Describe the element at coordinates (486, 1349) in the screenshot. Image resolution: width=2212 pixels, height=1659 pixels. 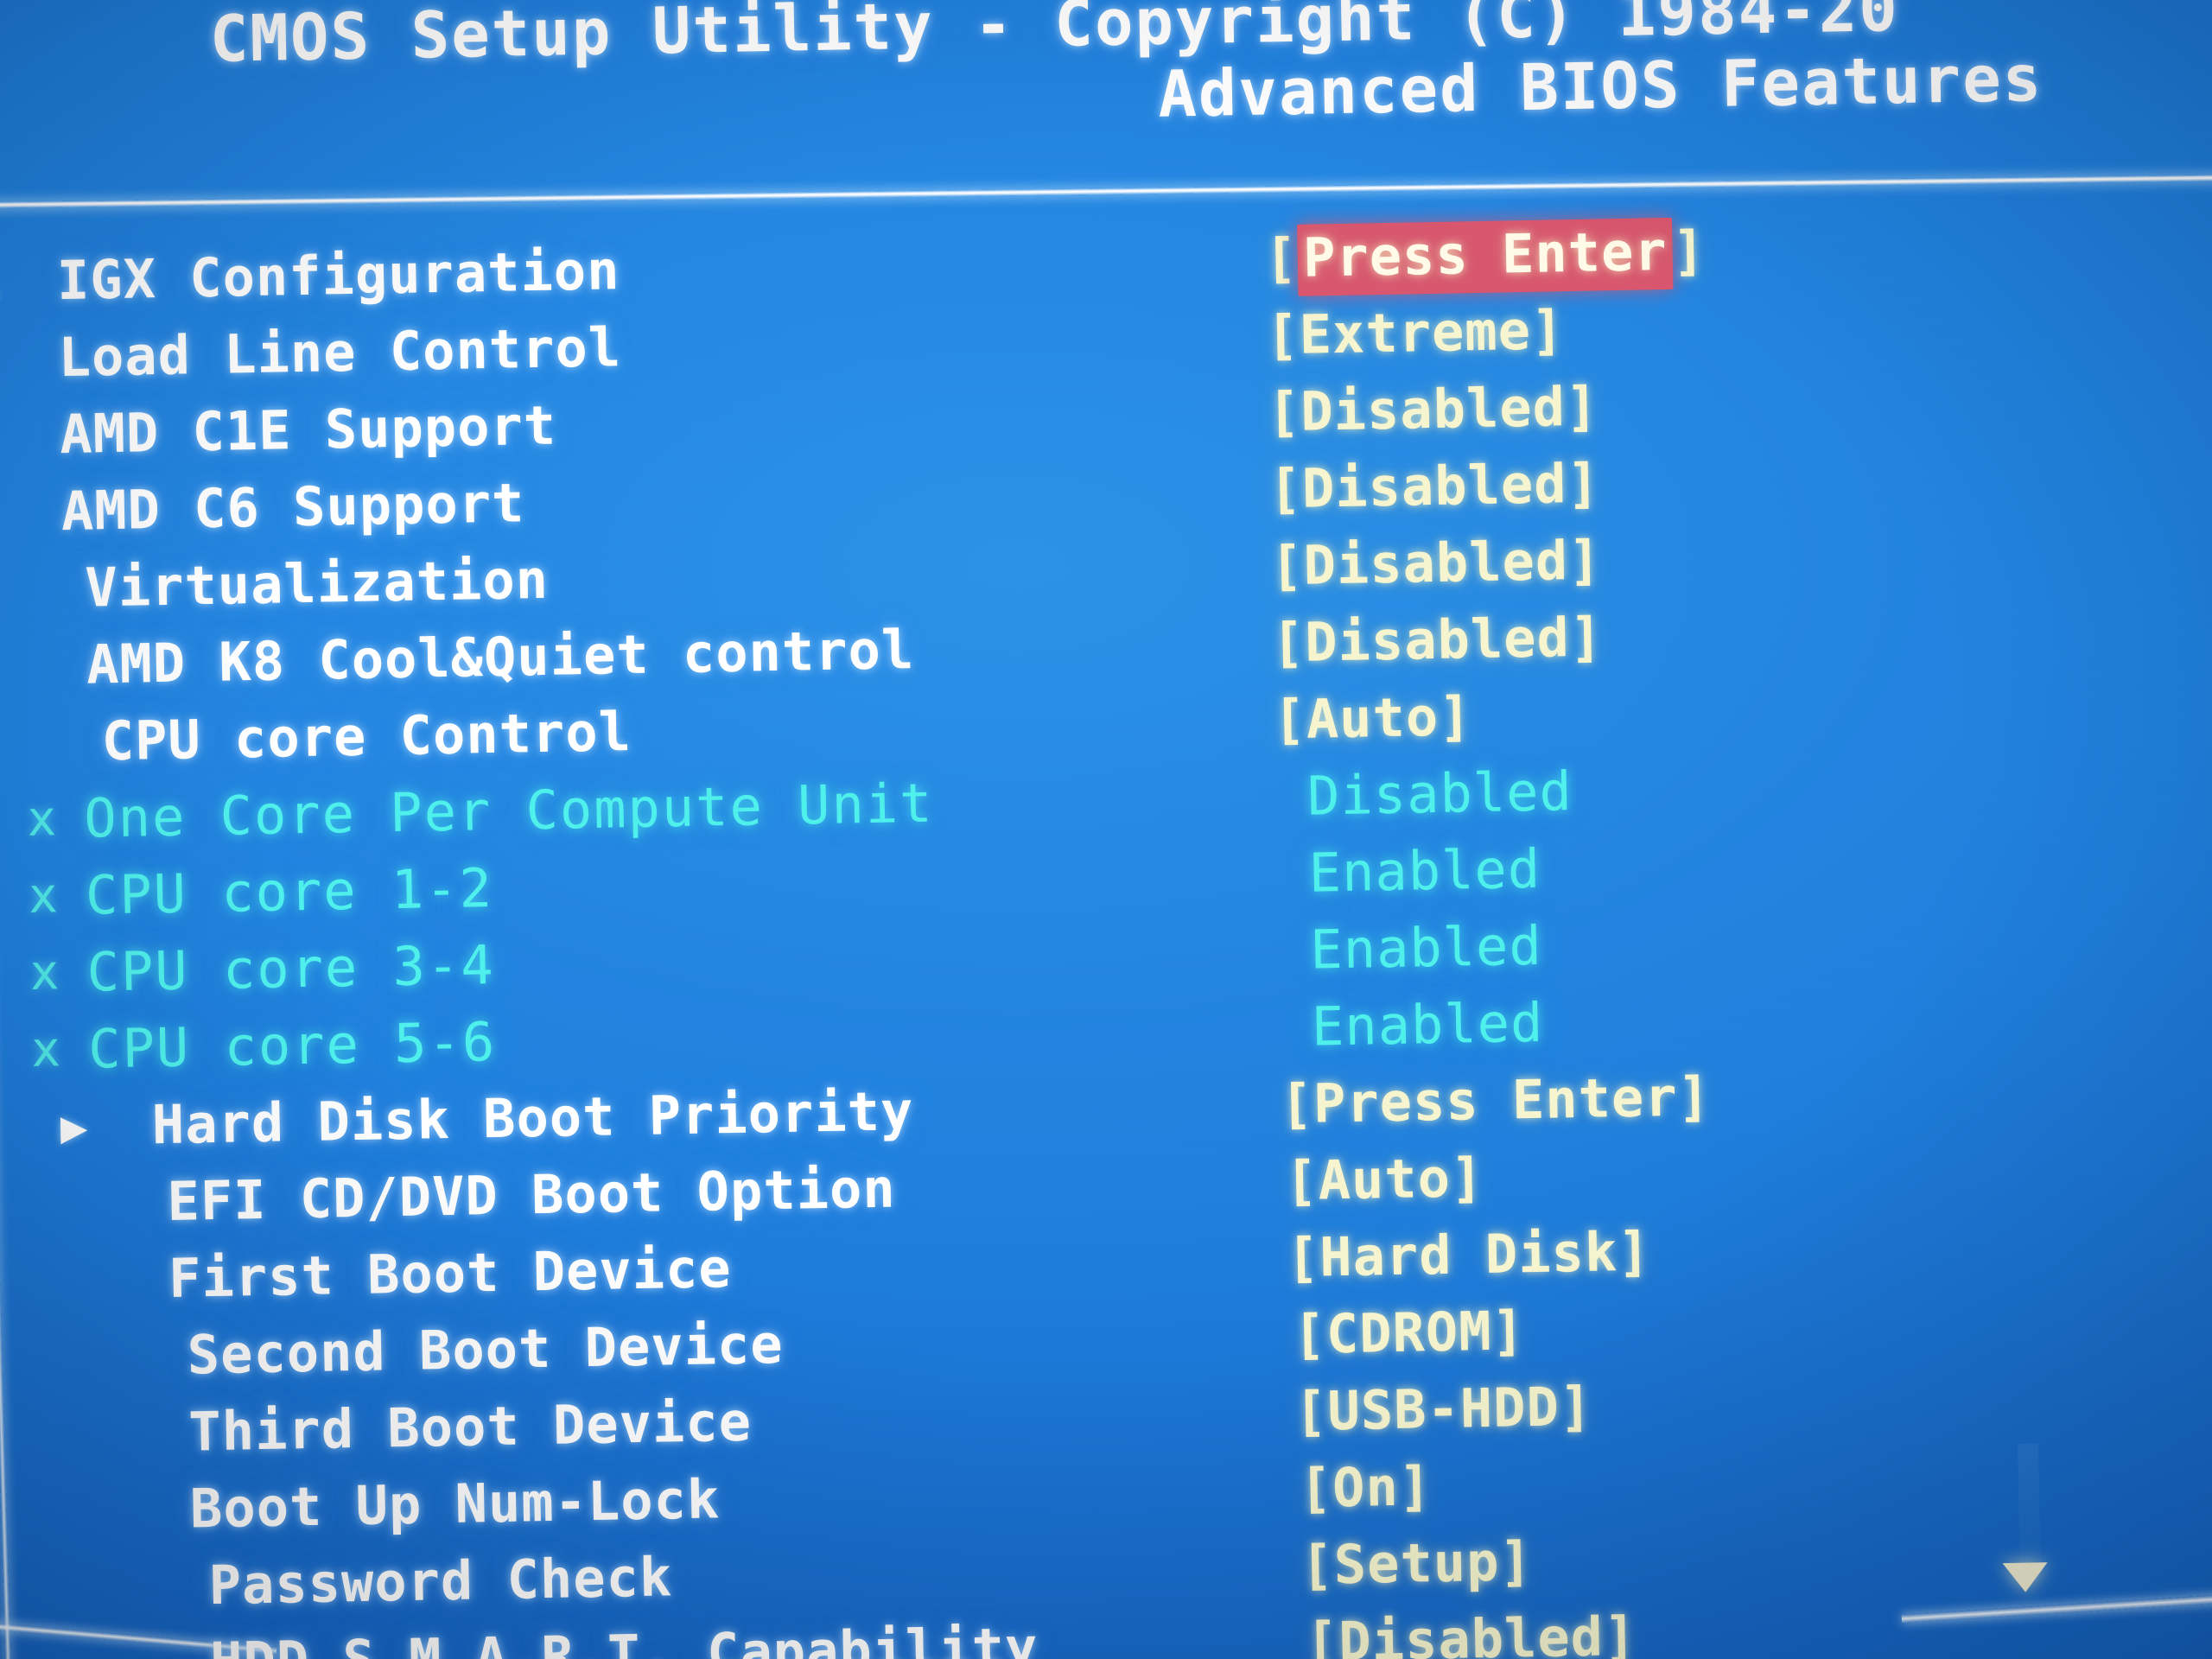
I see `setting-label: Second Boot Device` at that location.